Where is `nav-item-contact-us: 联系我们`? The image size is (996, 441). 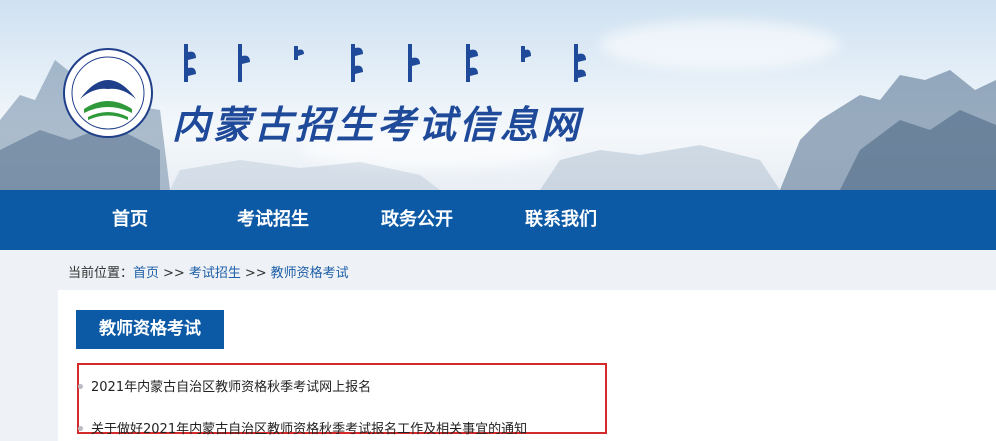
nav-item-contact-us: 联系我们 is located at coordinates (561, 220).